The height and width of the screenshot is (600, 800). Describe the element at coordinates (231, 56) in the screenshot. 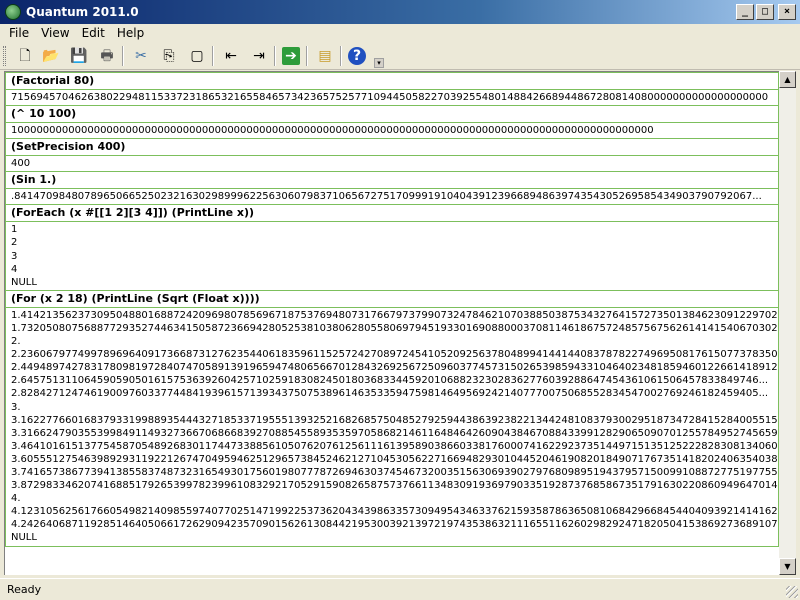

I see `indent-icon: ⇤` at that location.